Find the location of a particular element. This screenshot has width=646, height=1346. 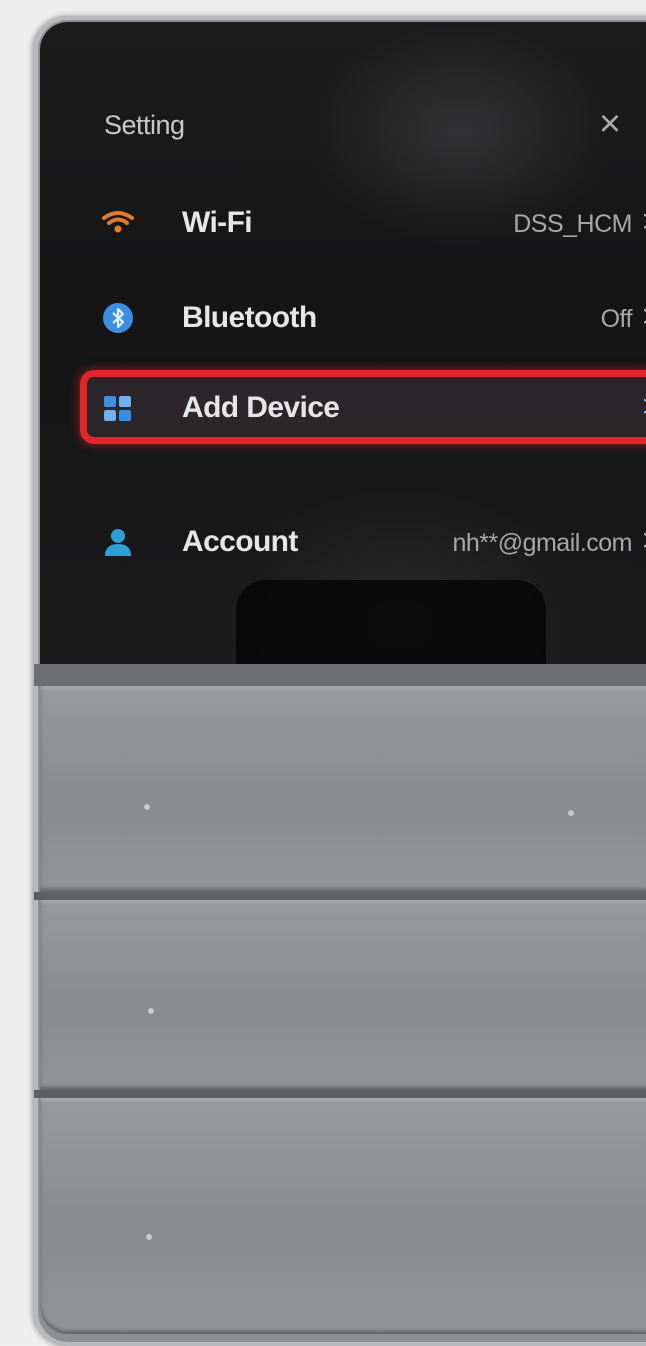

settings-item-label: Add Device is located at coordinates (261, 407).